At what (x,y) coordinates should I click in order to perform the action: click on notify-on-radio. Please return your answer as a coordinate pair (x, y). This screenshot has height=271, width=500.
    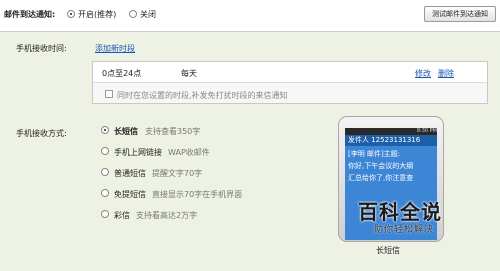
    Looking at the image, I should click on (71, 14).